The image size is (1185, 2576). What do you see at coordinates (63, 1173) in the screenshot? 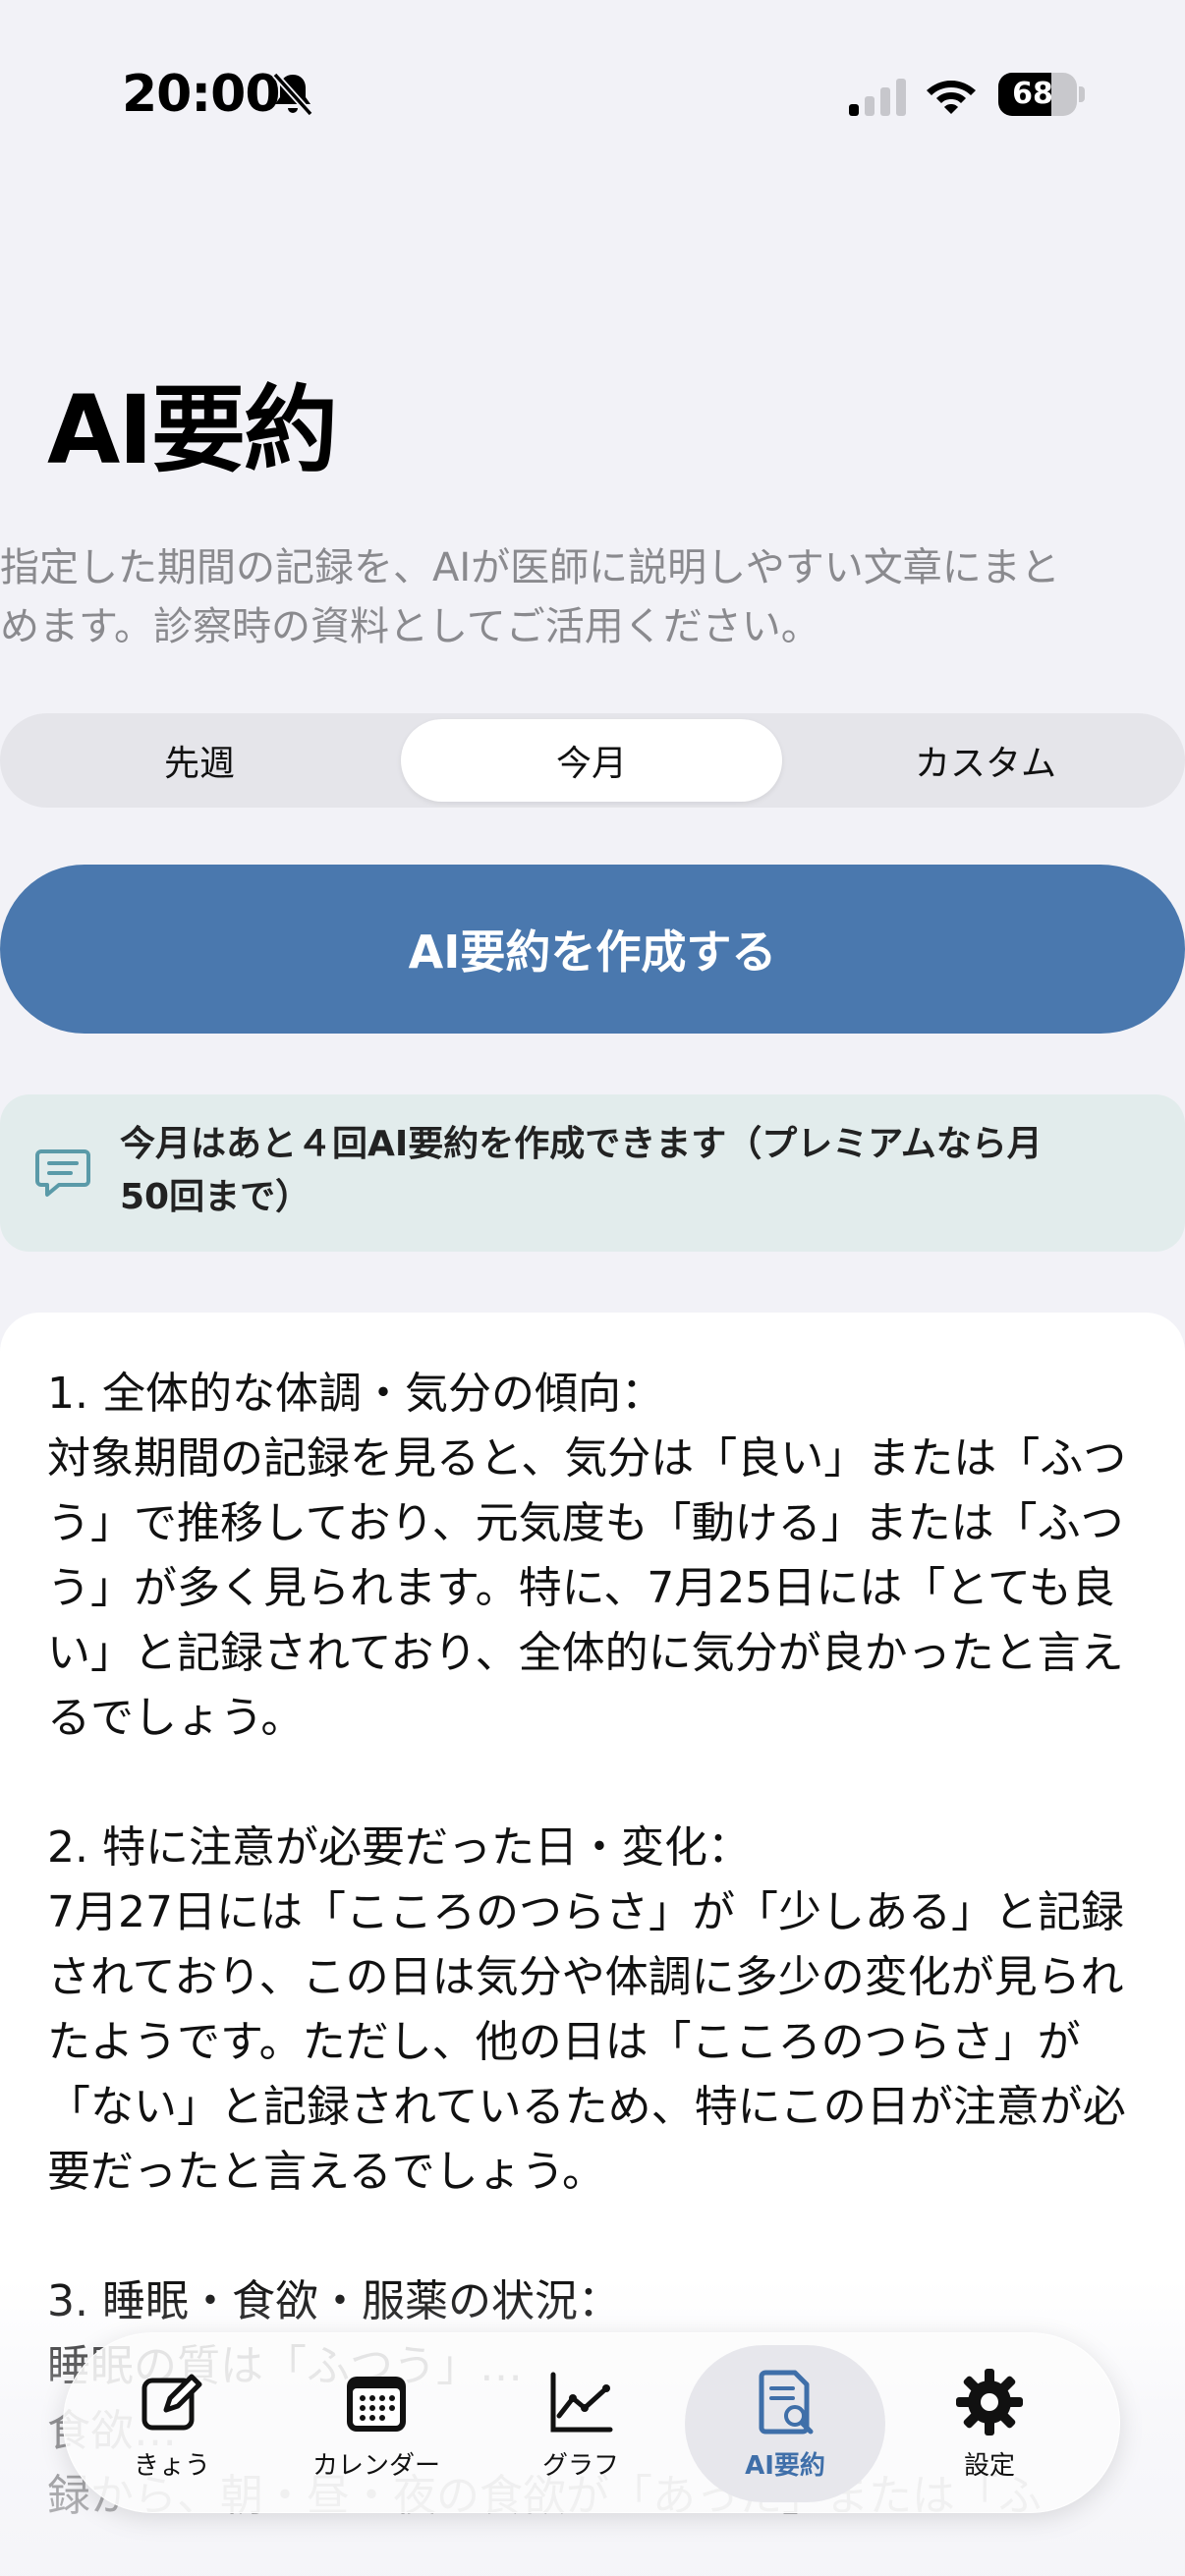
I see `chat-bubble-icon` at bounding box center [63, 1173].